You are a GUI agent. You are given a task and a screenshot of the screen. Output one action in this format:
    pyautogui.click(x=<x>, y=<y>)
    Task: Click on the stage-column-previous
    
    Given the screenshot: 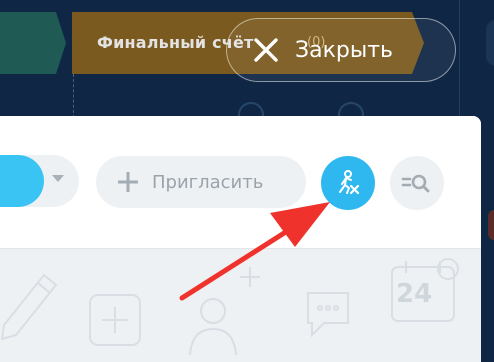 What is the action you would take?
    pyautogui.click(x=33, y=43)
    